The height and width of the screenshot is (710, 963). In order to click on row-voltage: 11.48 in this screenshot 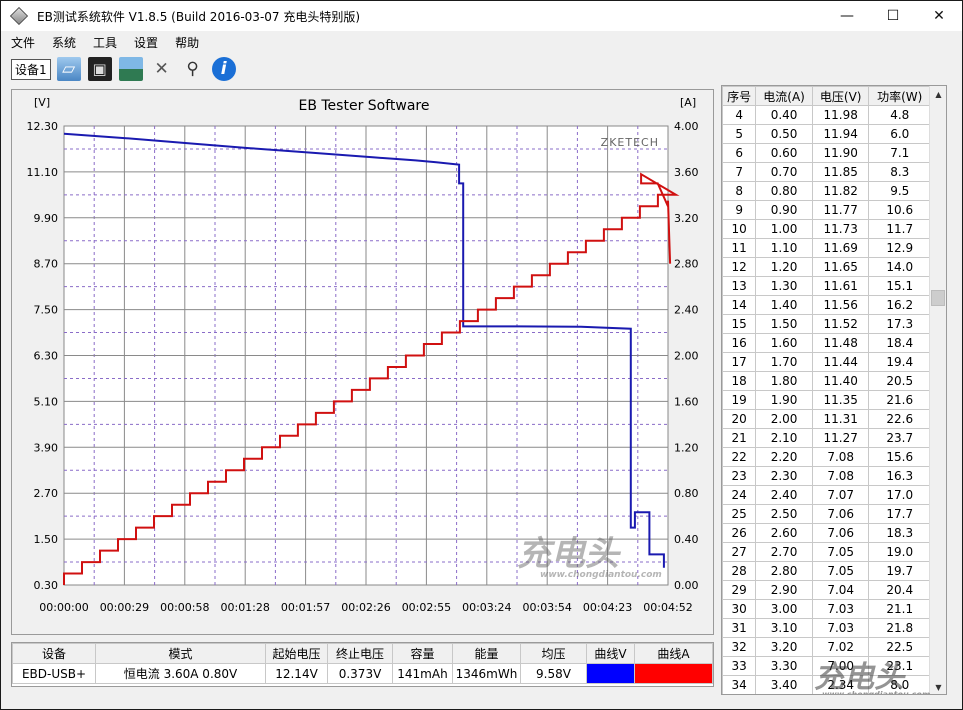, I will do `click(840, 343)`.